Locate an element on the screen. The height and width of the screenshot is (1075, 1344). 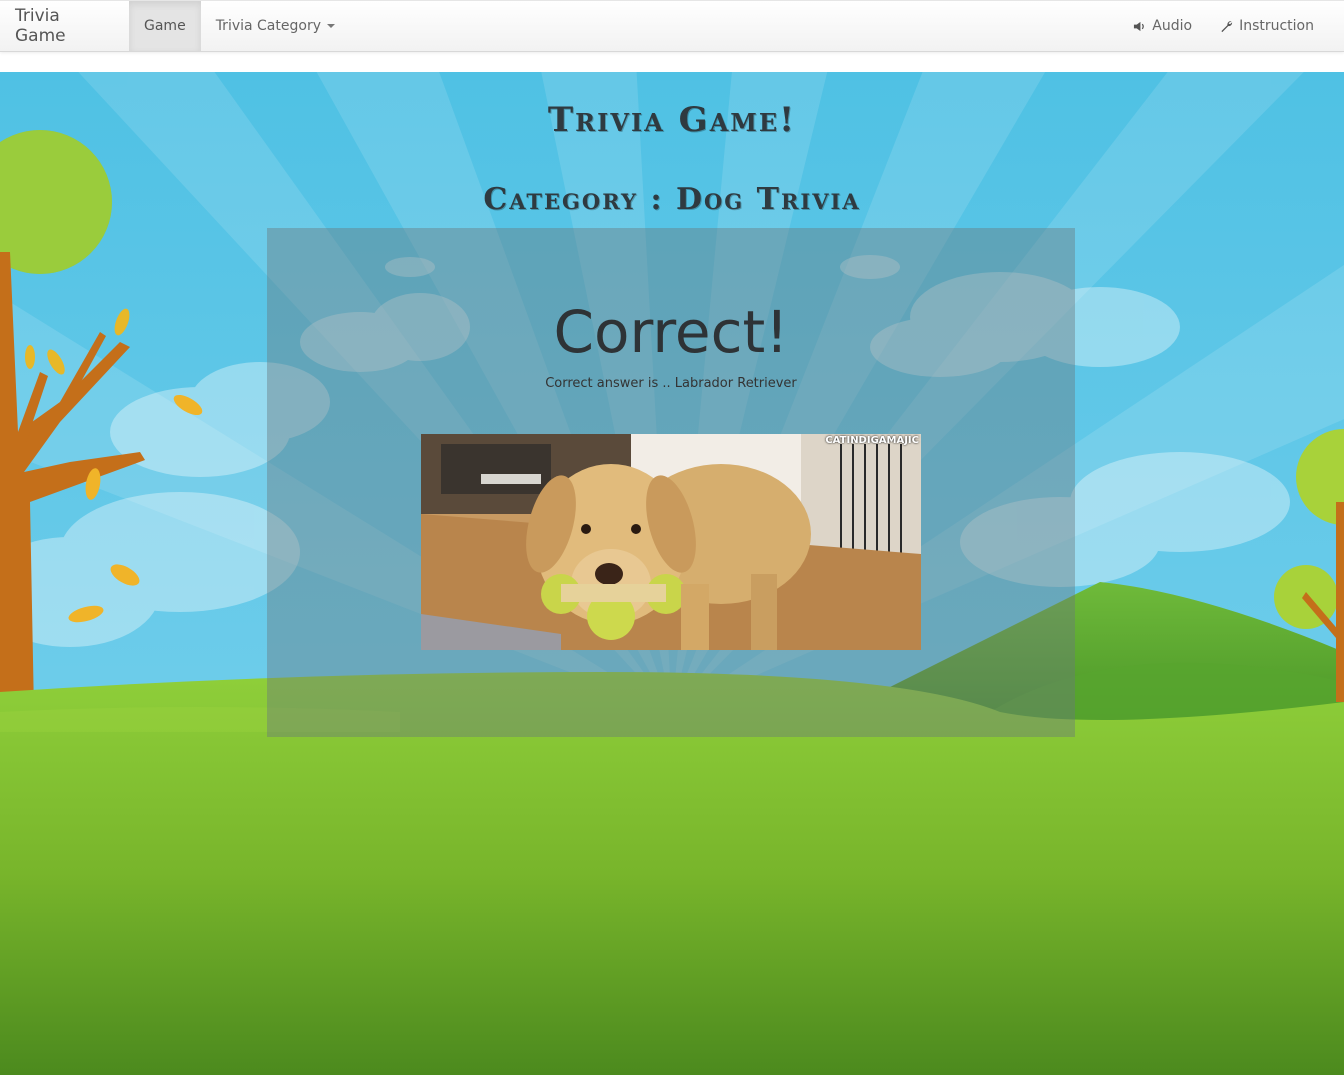
speaker-icon is located at coordinates (1139, 26).